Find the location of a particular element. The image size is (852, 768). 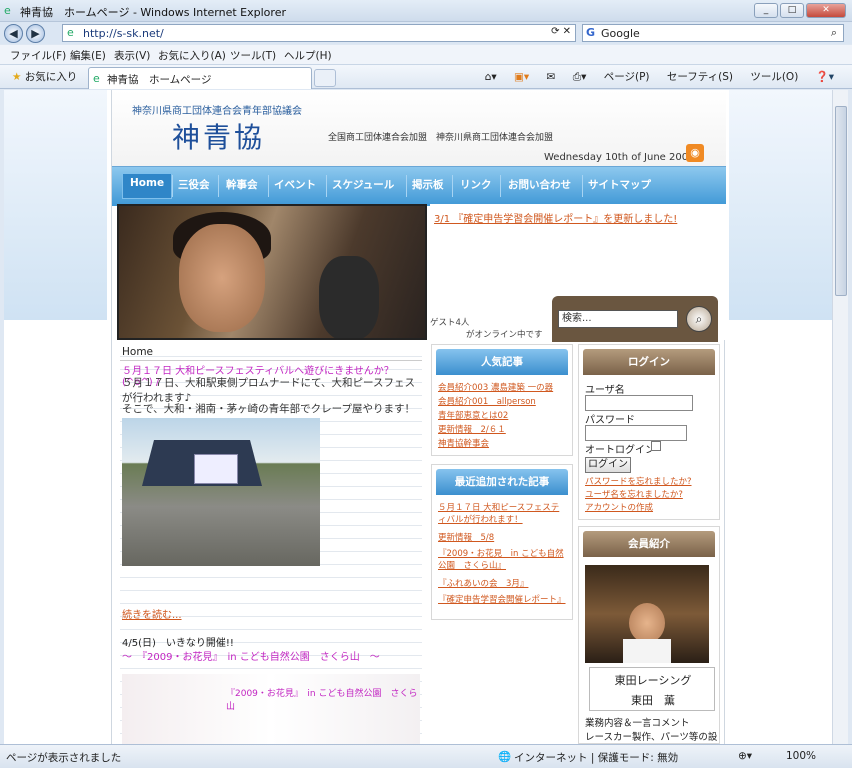

popular-item: 更新情報 2/６１ is located at coordinates (472, 429).